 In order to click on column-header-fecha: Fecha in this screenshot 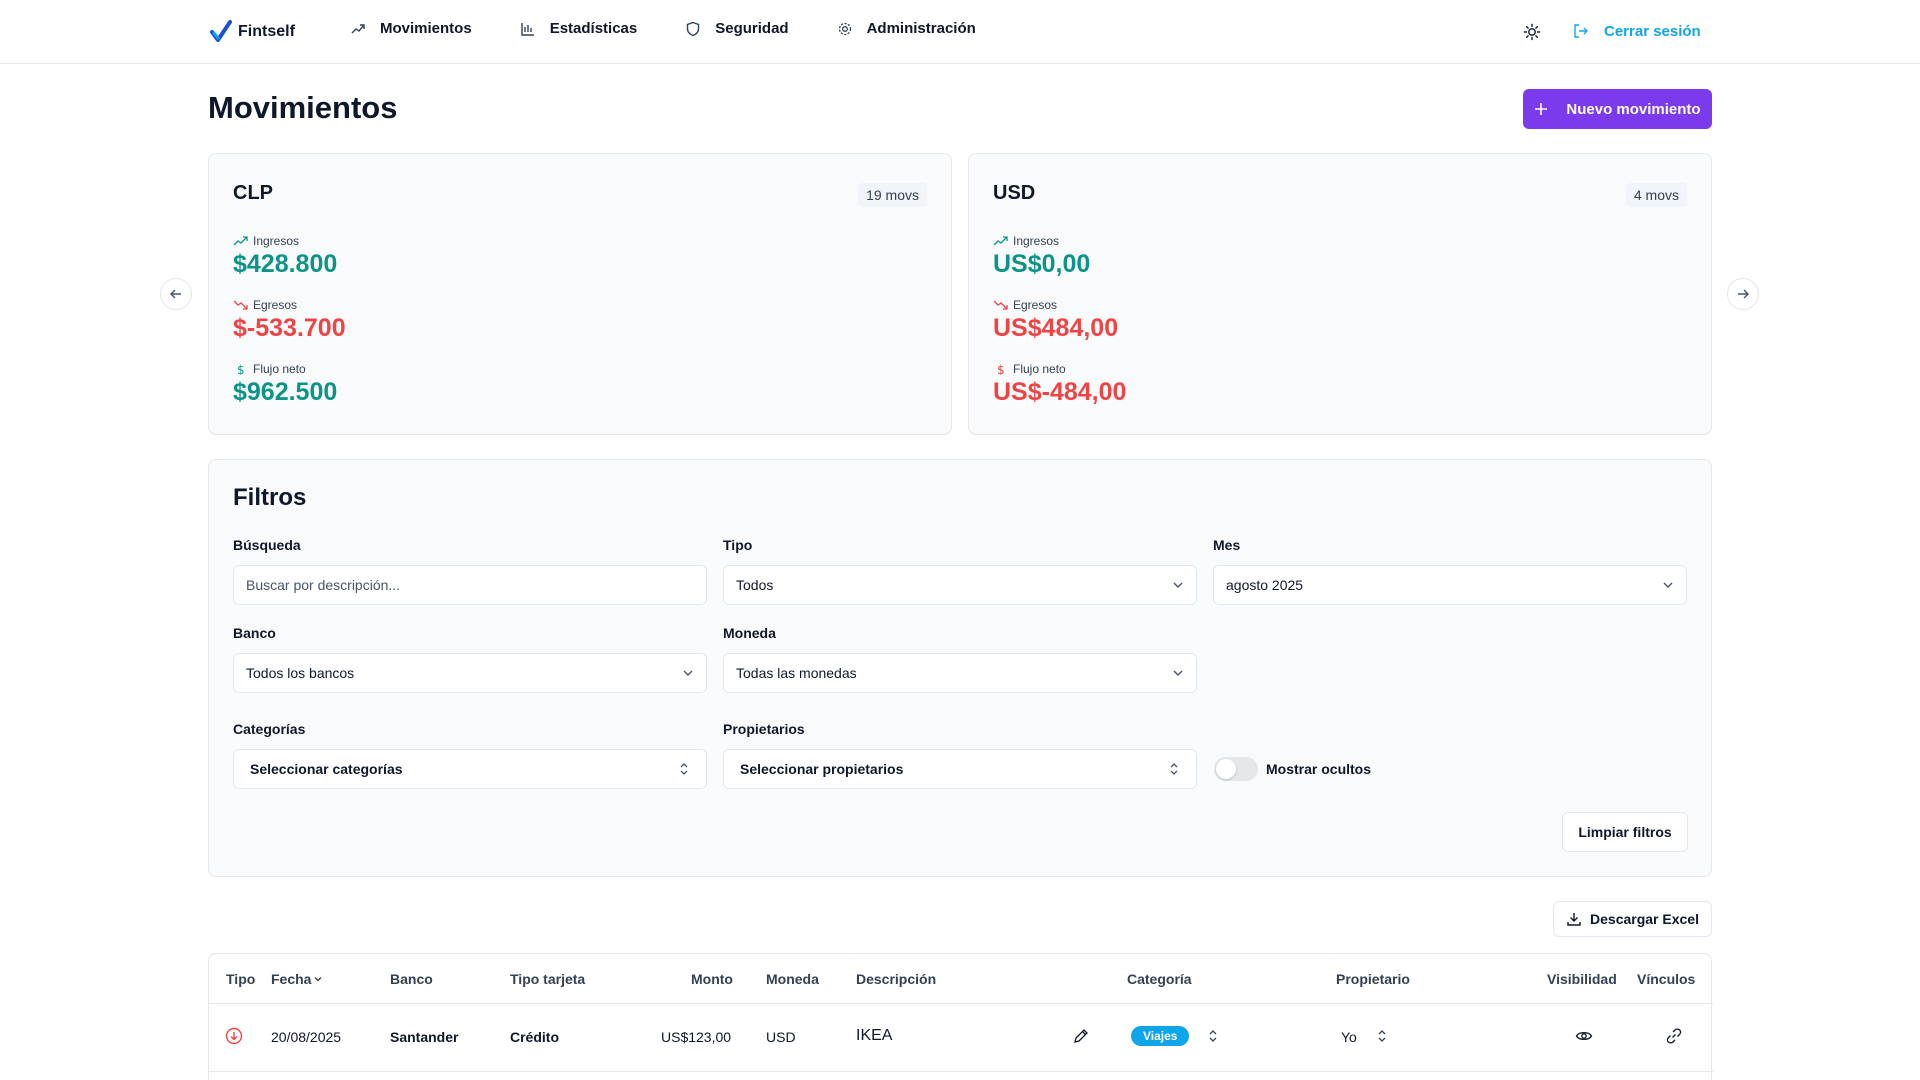, I will do `click(297, 979)`.